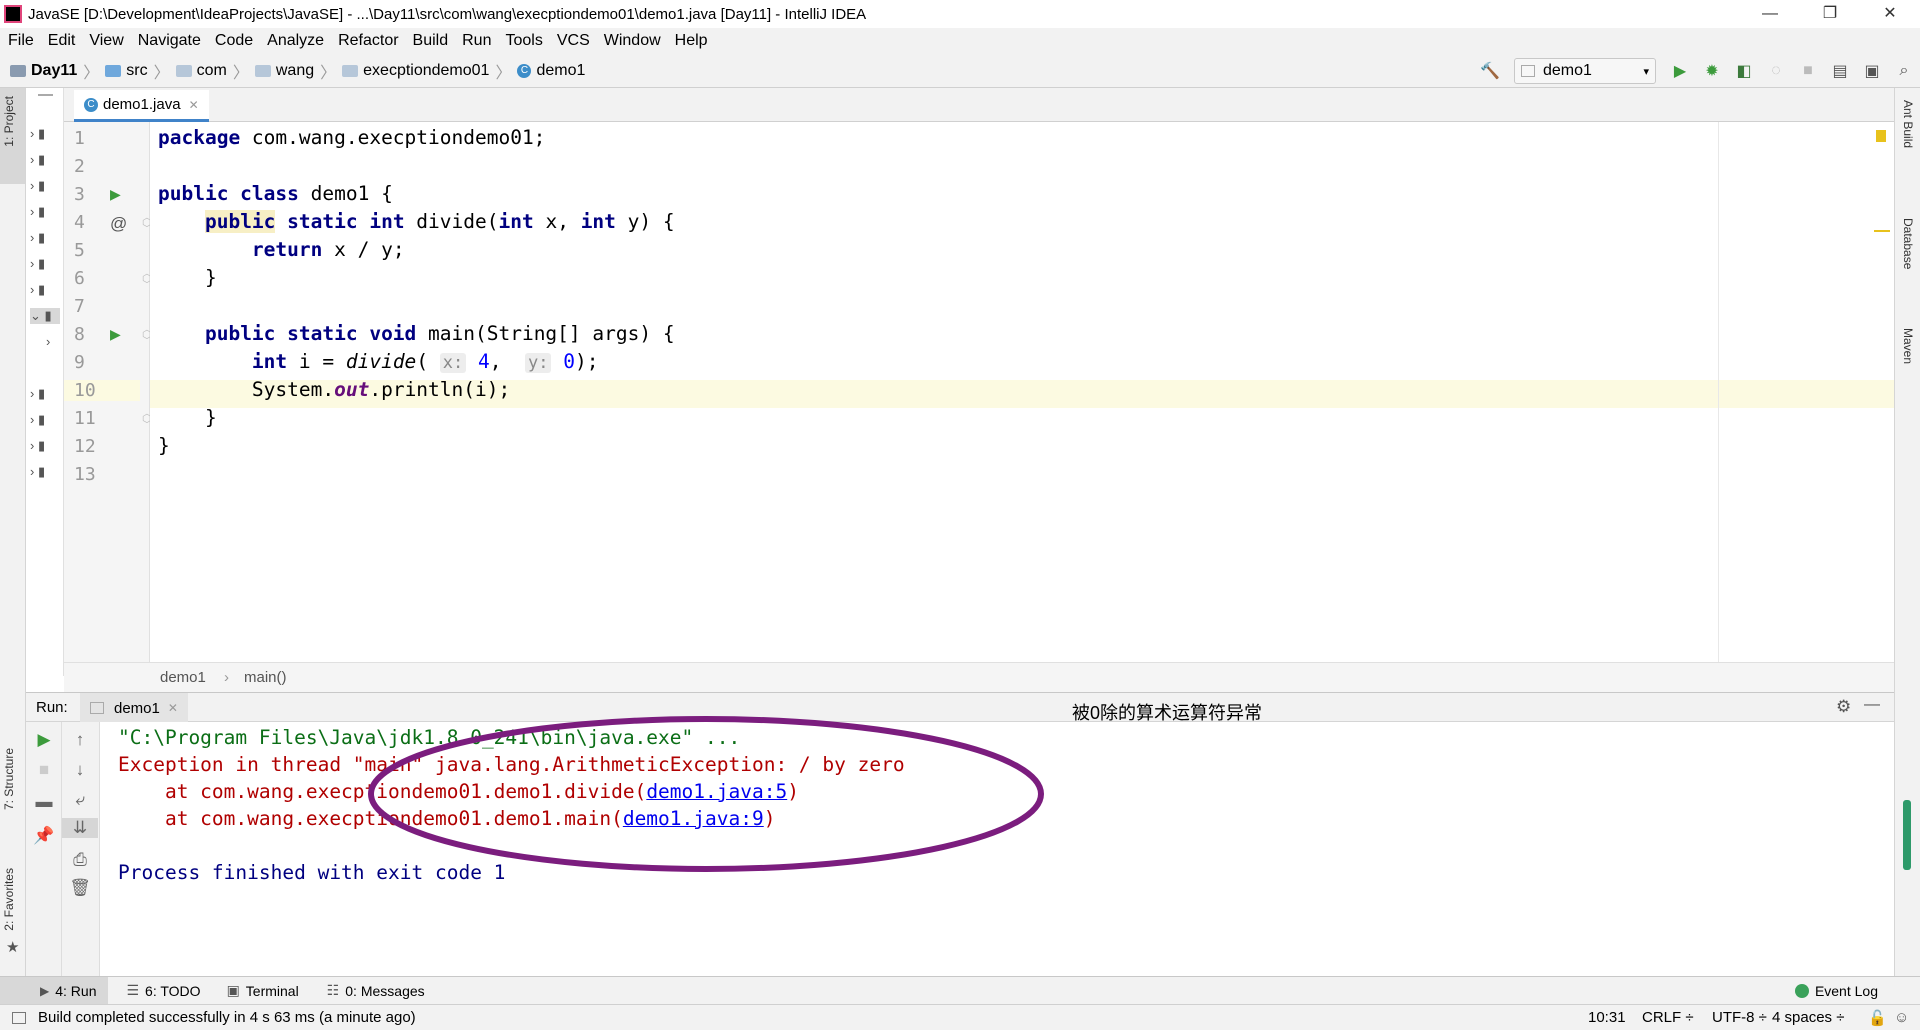 The image size is (1920, 1030). I want to click on menu-navigate: Navigate, so click(169, 41).